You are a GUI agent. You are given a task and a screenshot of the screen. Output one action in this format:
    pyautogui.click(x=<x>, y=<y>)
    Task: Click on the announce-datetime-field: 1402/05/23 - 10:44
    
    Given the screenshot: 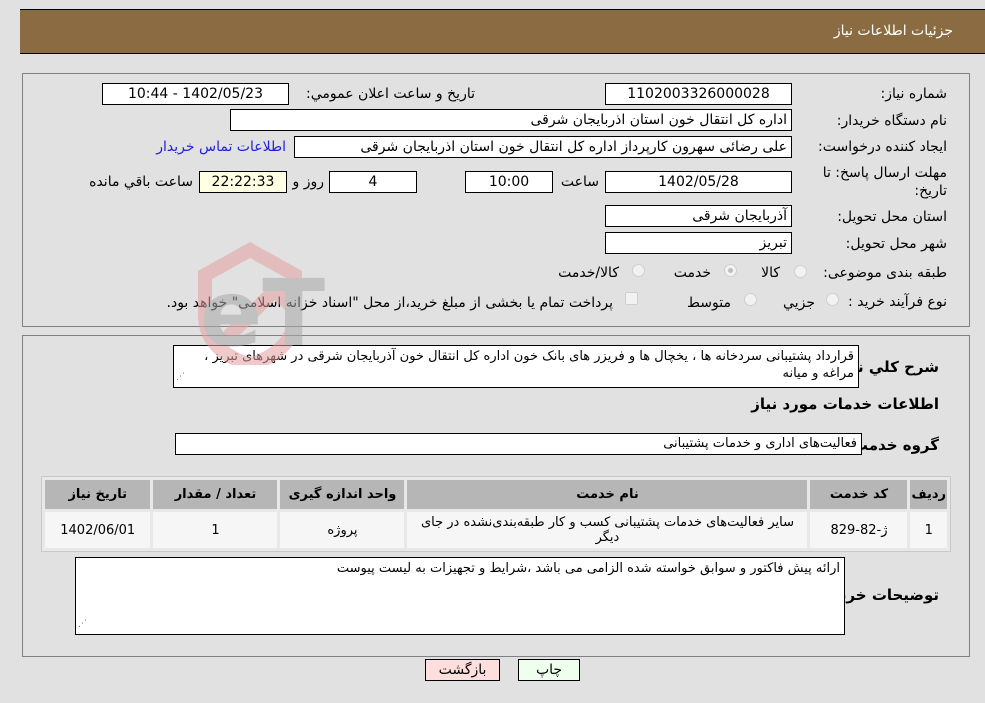 What is the action you would take?
    pyautogui.click(x=195, y=94)
    